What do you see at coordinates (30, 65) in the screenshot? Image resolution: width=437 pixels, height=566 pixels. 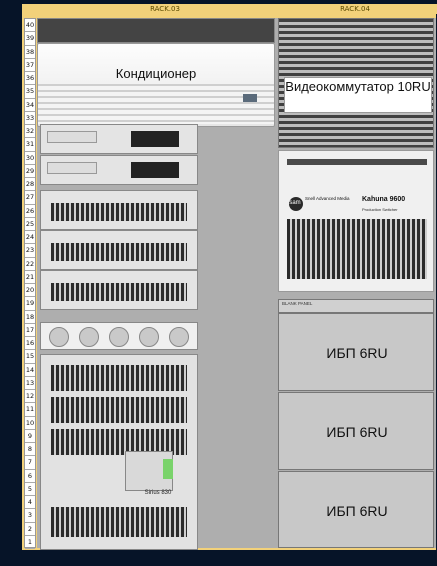 I see `rack-unit-37: 37` at bounding box center [30, 65].